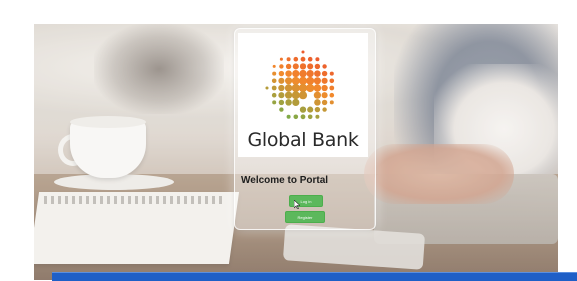 Image resolution: width=577 pixels, height=281 pixels. What do you see at coordinates (305, 217) in the screenshot?
I see `register-button: Register` at bounding box center [305, 217].